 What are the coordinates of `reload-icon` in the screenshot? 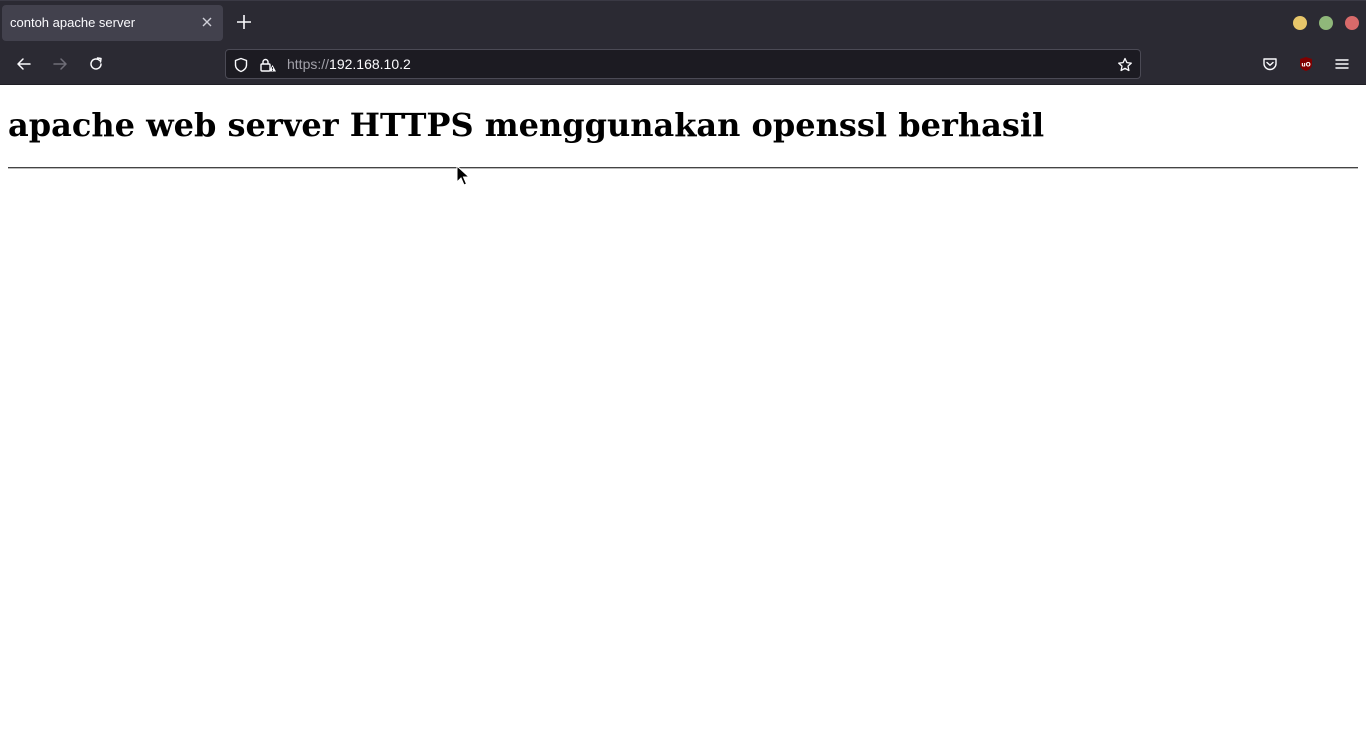 It's located at (96, 64).